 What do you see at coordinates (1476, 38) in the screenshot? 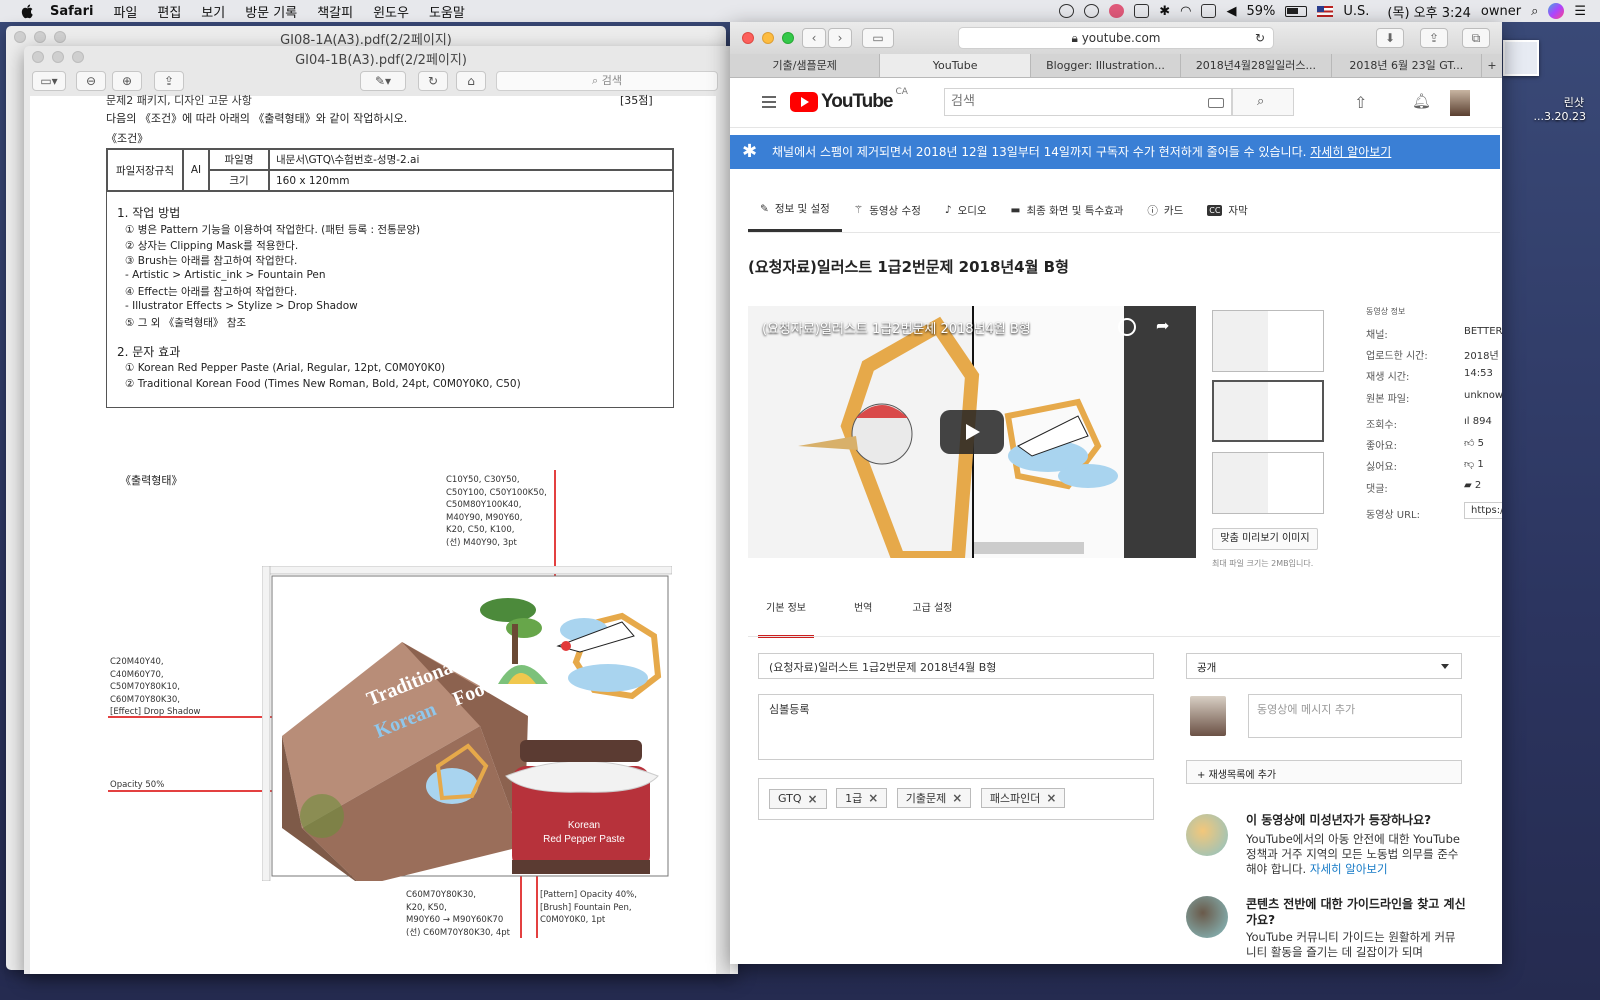
I see `tabs-overview-button: ⧉` at bounding box center [1476, 38].